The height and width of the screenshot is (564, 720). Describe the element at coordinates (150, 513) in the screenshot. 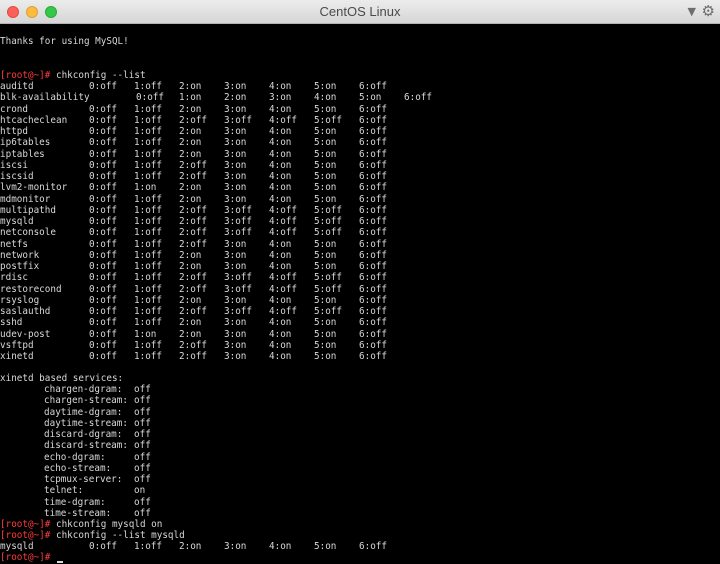

I see `xinetd-service-row: time-stream: off` at that location.